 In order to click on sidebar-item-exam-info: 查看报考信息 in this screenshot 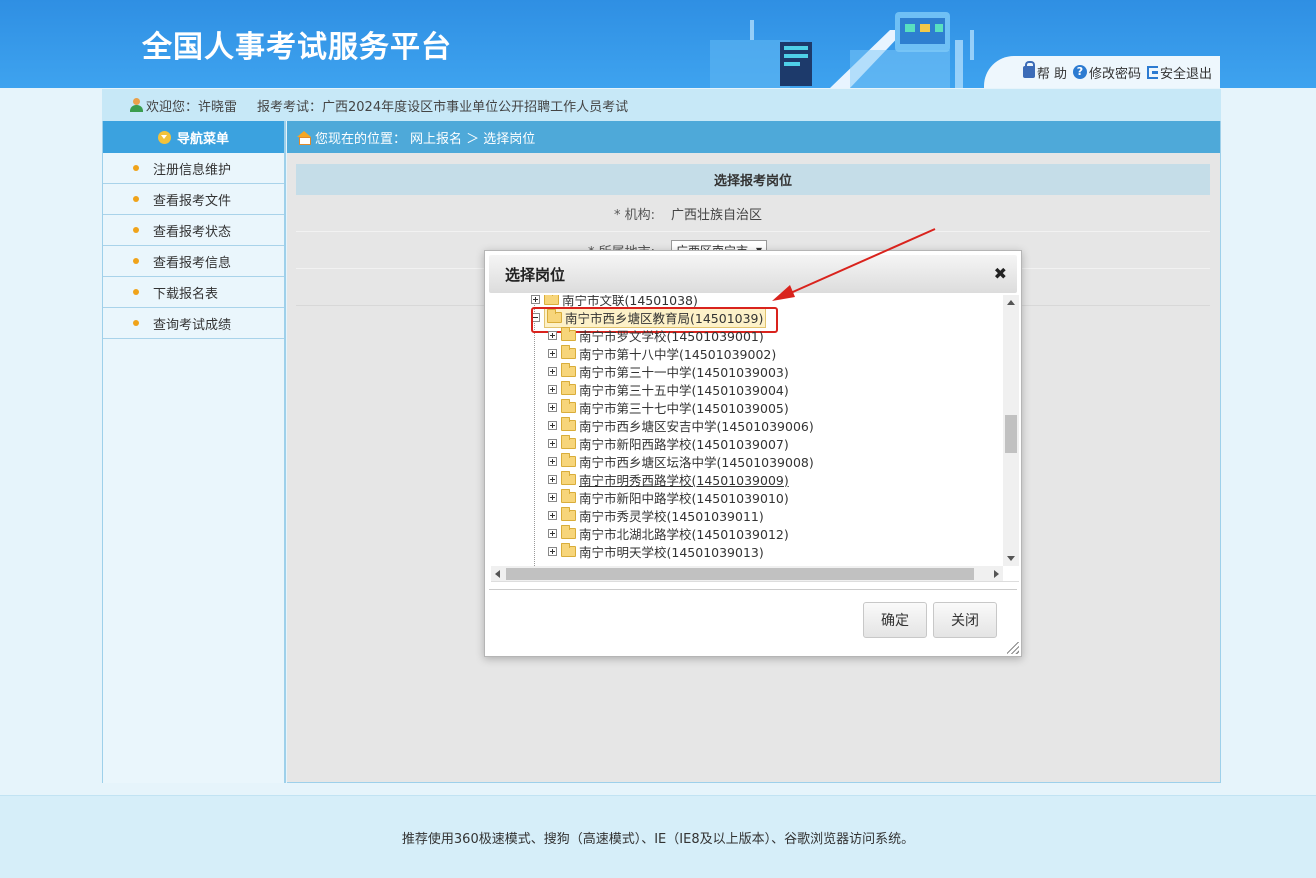, I will do `click(193, 261)`.